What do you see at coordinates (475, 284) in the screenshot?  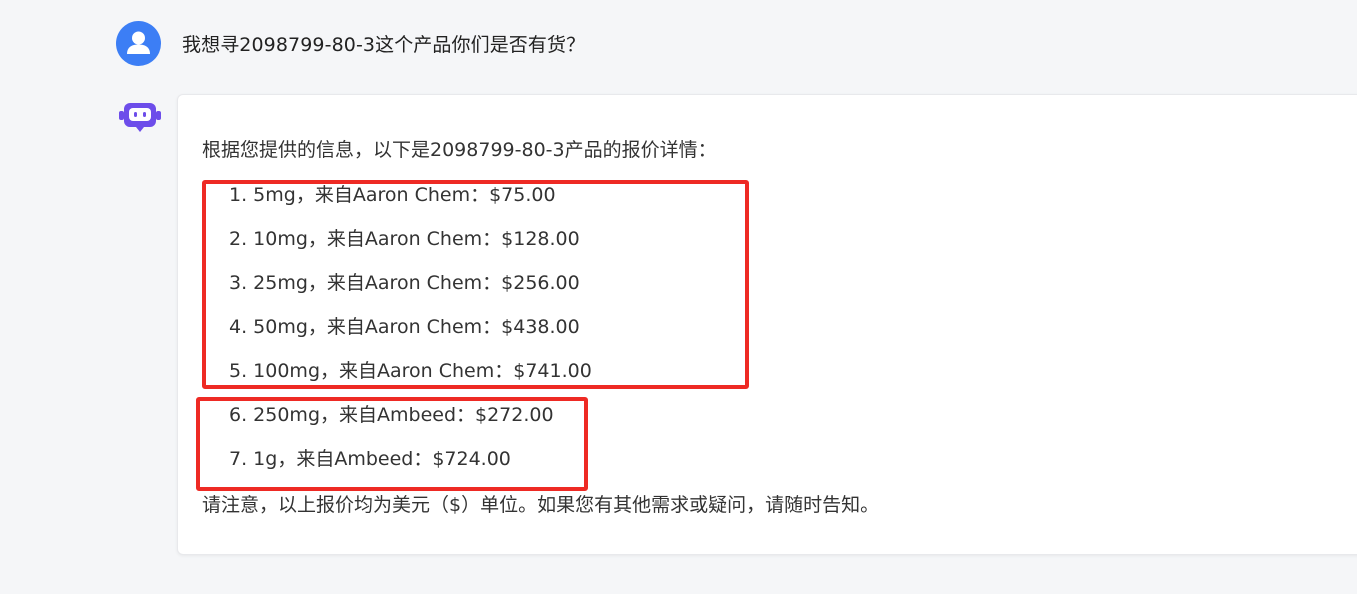 I see `highlight-box-aaron-chem` at bounding box center [475, 284].